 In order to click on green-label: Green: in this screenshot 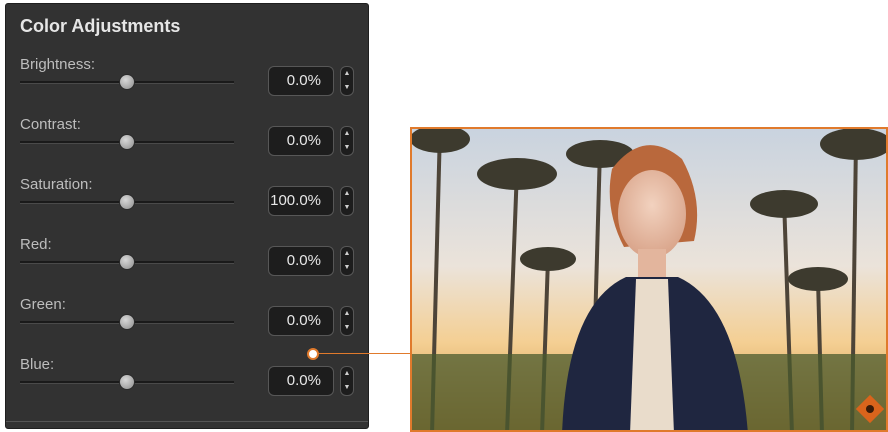, I will do `click(43, 304)`.